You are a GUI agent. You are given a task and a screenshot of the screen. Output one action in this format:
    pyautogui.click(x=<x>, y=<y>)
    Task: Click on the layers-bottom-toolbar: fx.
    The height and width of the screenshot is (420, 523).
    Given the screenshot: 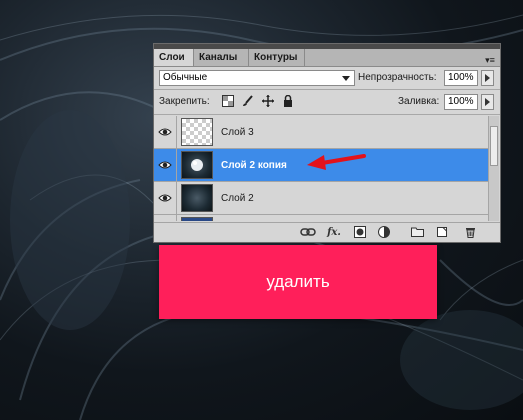 What is the action you would take?
    pyautogui.click(x=327, y=232)
    